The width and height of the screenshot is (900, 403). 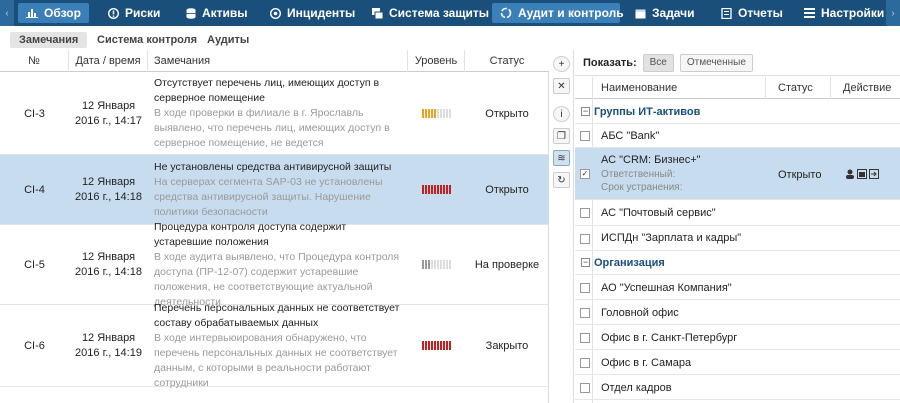 I want to click on row-actions, so click(x=862, y=174).